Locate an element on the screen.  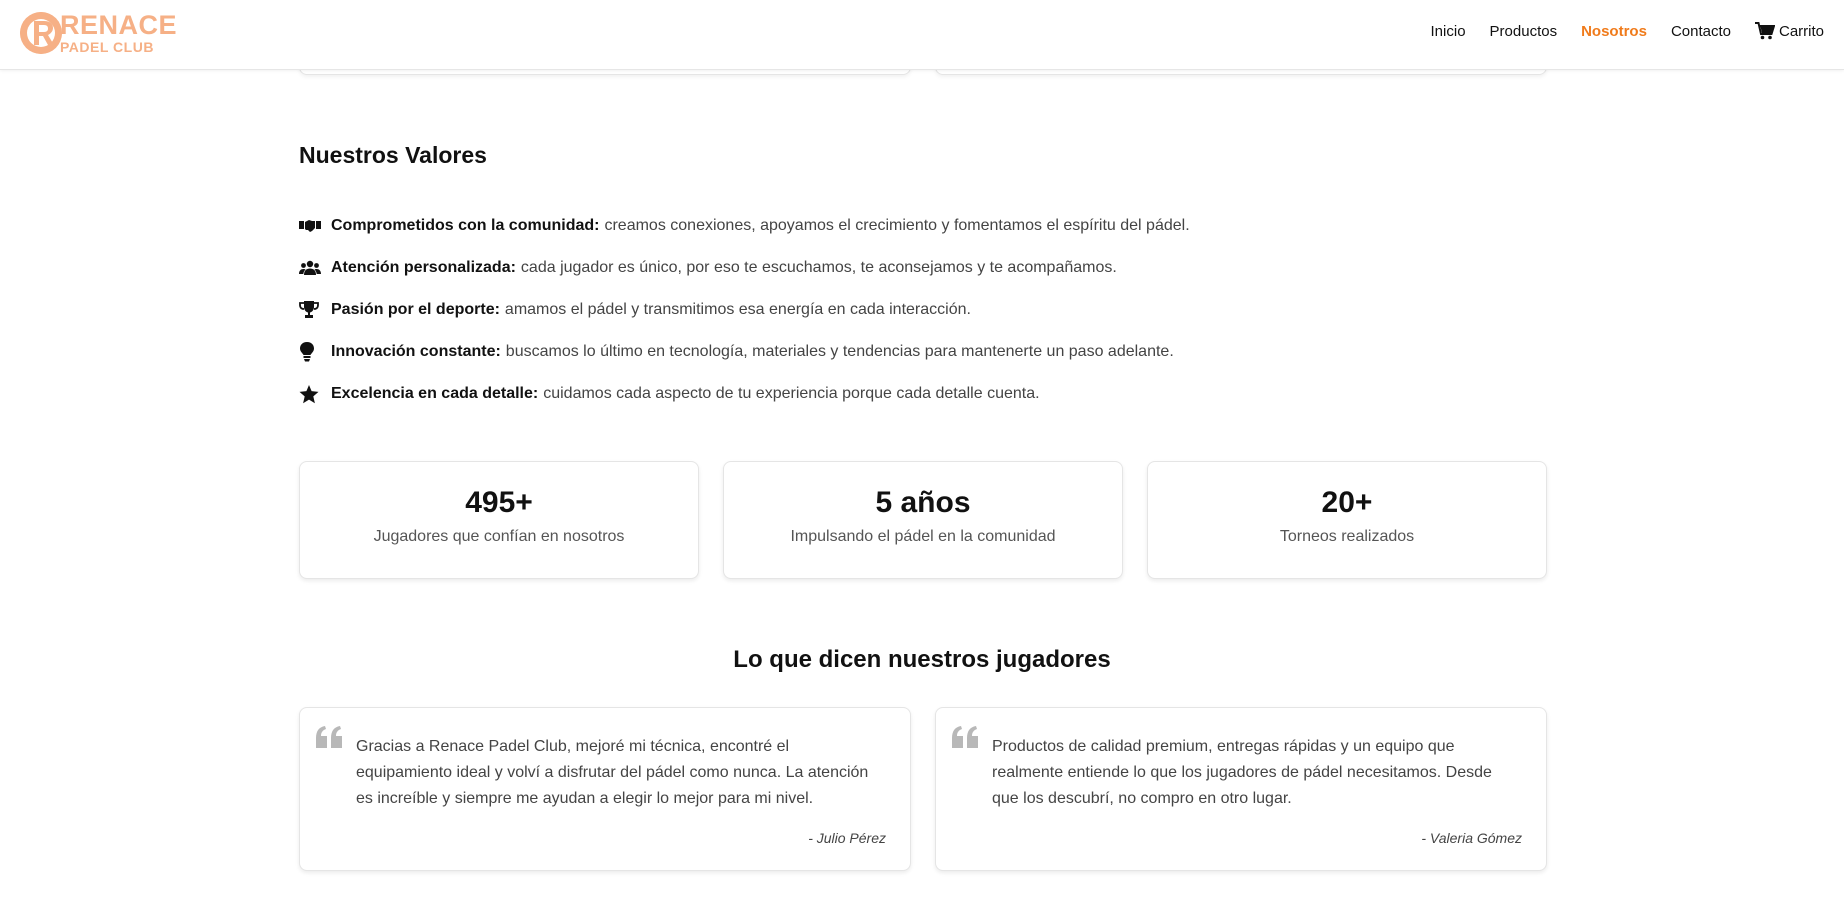
logo-r-icon is located at coordinates (41, 33).